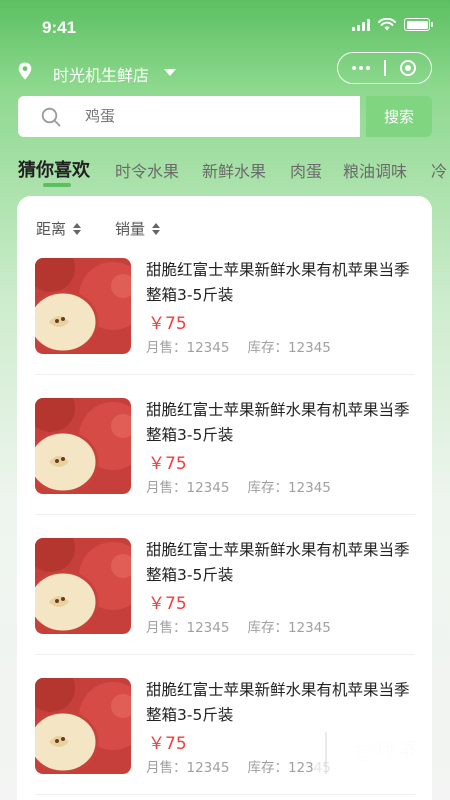  Describe the element at coordinates (54, 169) in the screenshot. I see `tab-guess-you-like: 猜你喜欢` at that location.